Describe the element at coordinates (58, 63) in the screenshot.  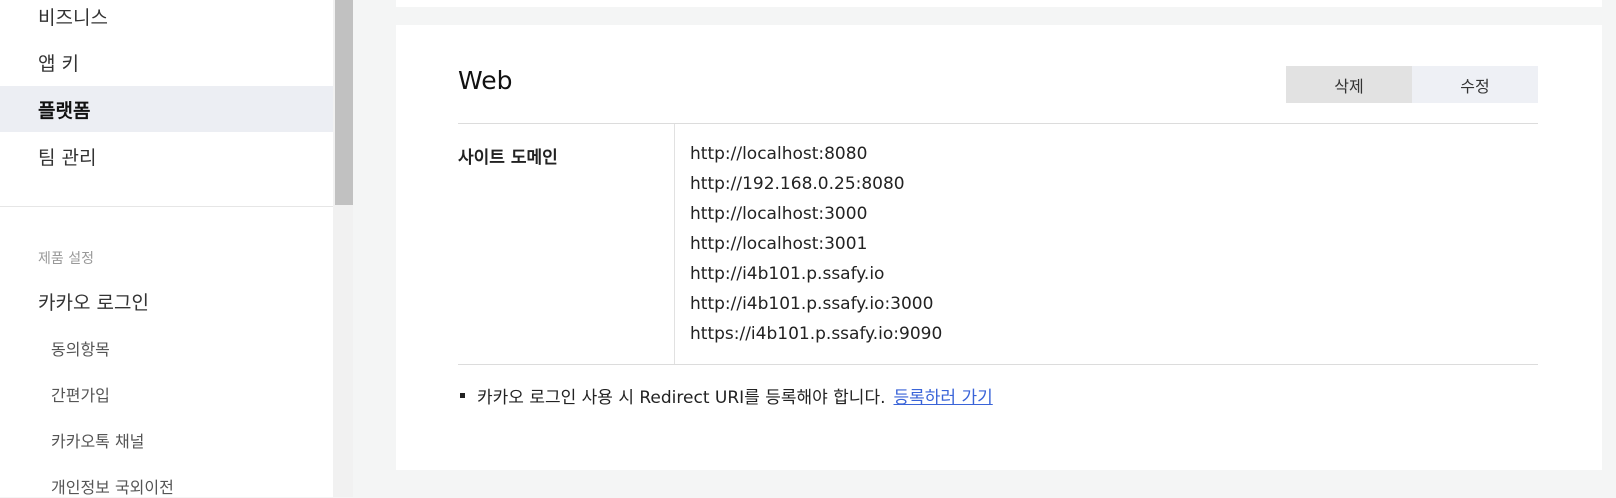
I see `sidebar-item-label: 앱 키` at that location.